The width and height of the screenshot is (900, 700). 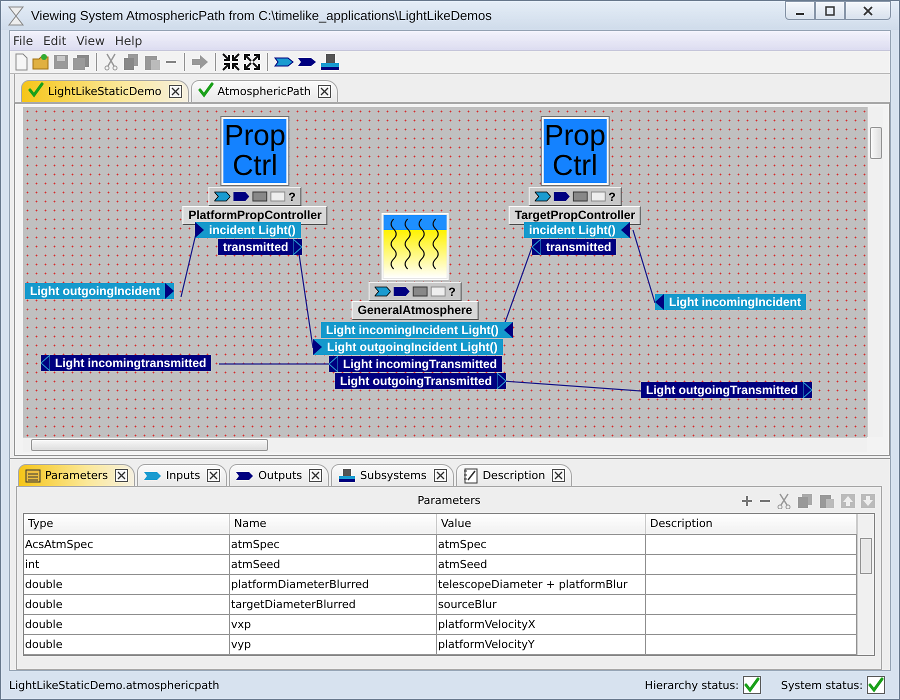 I want to click on status-label: System status:, so click(x=821, y=685).